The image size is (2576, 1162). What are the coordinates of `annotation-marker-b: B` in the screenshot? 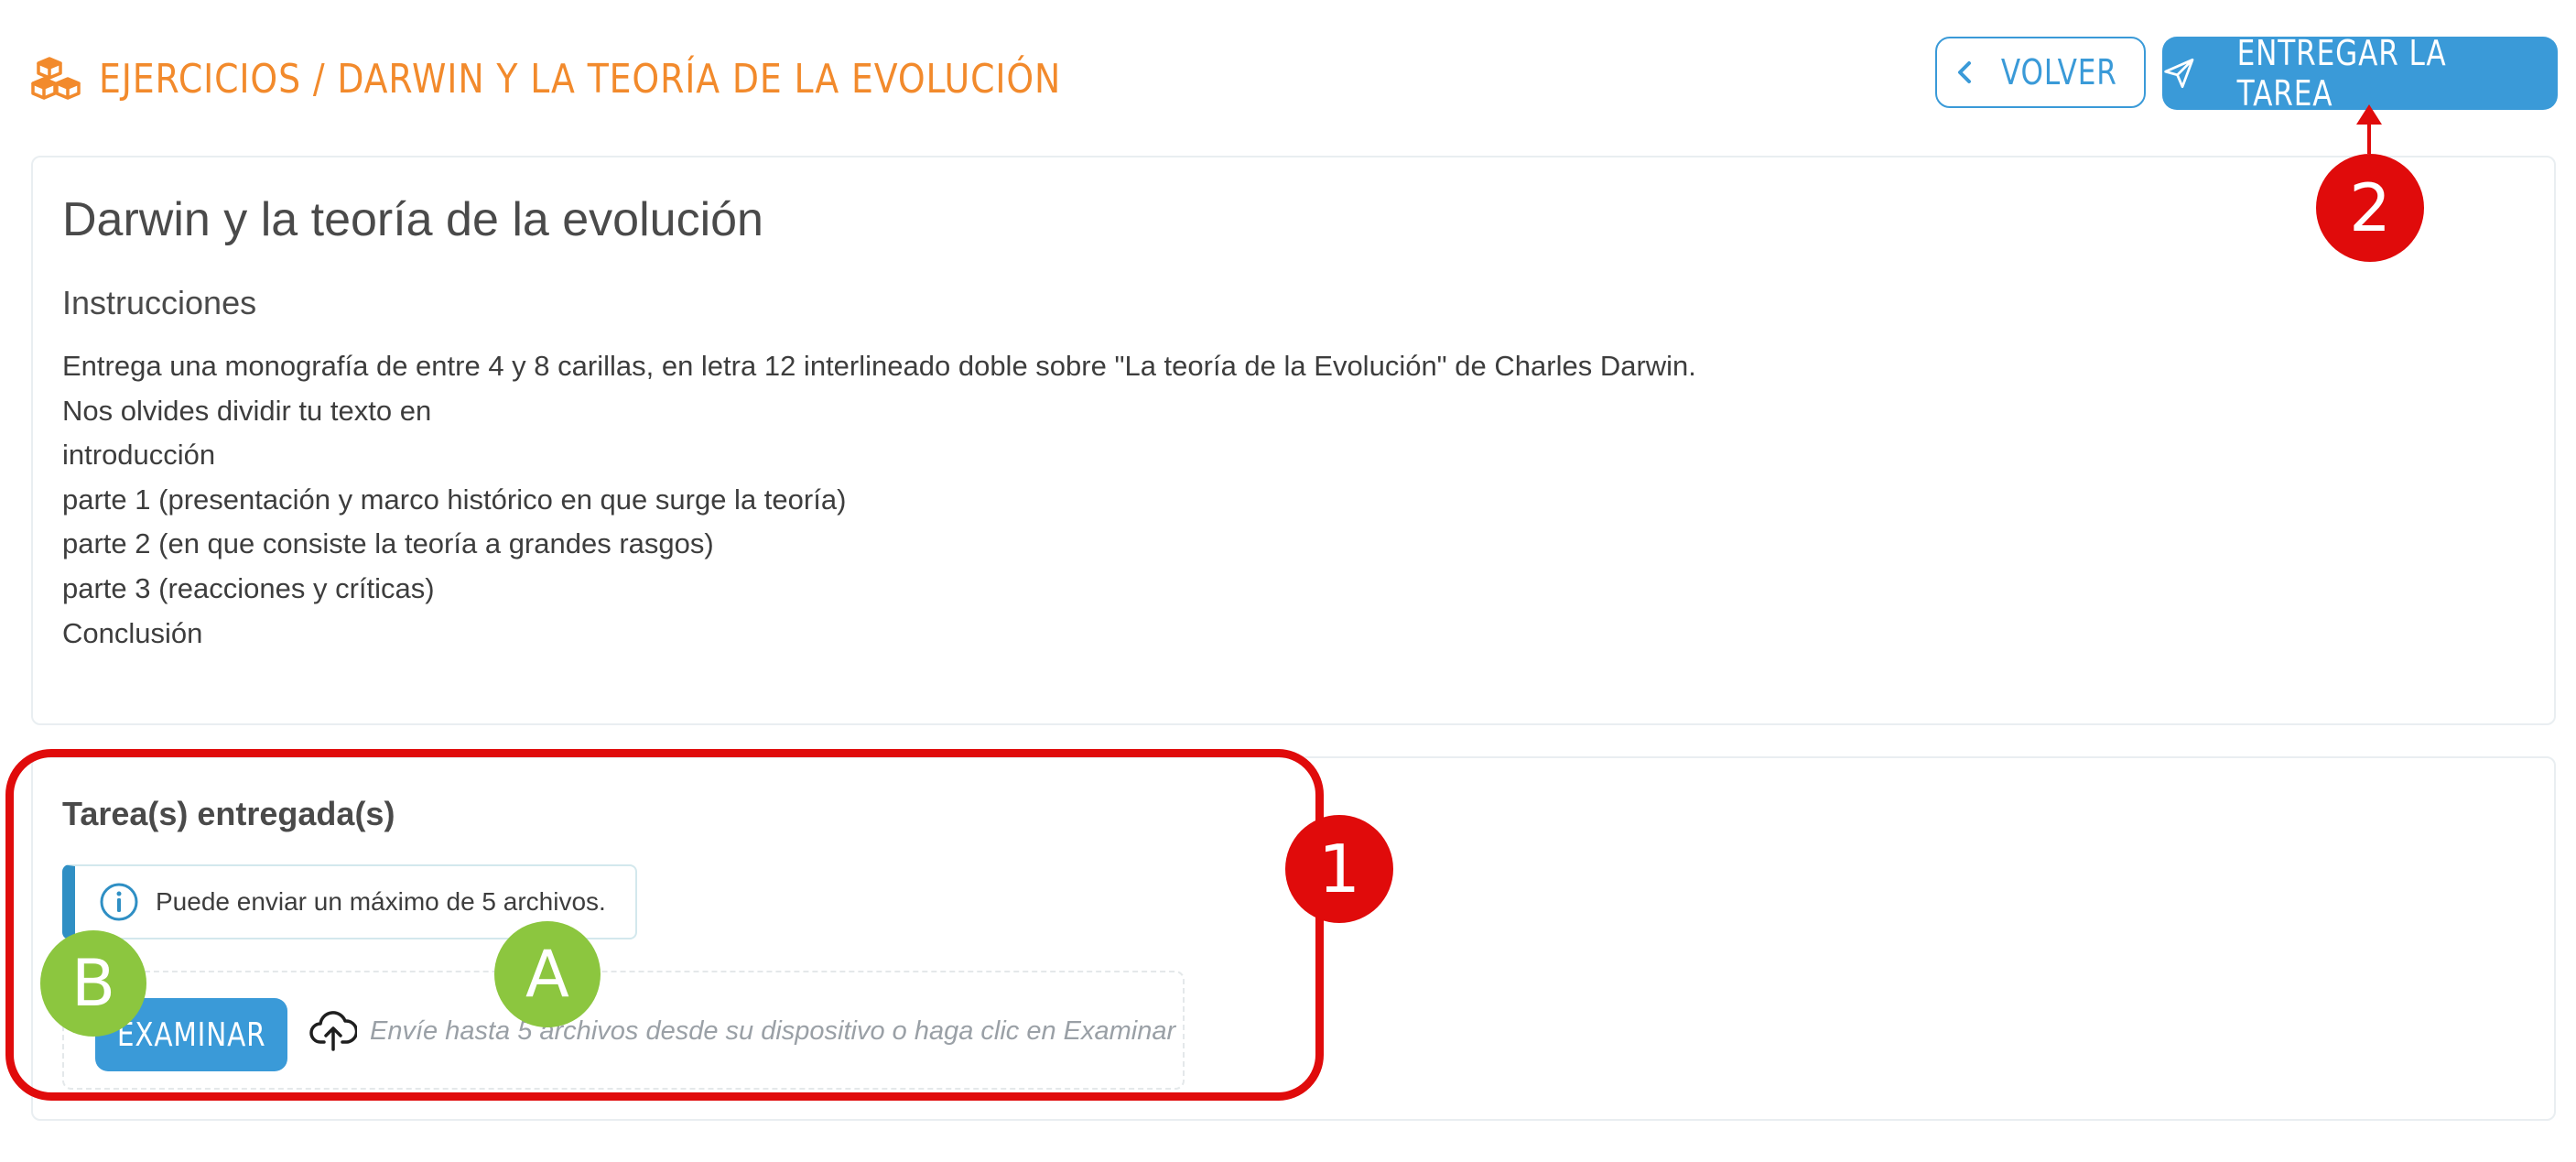 It's located at (93, 984).